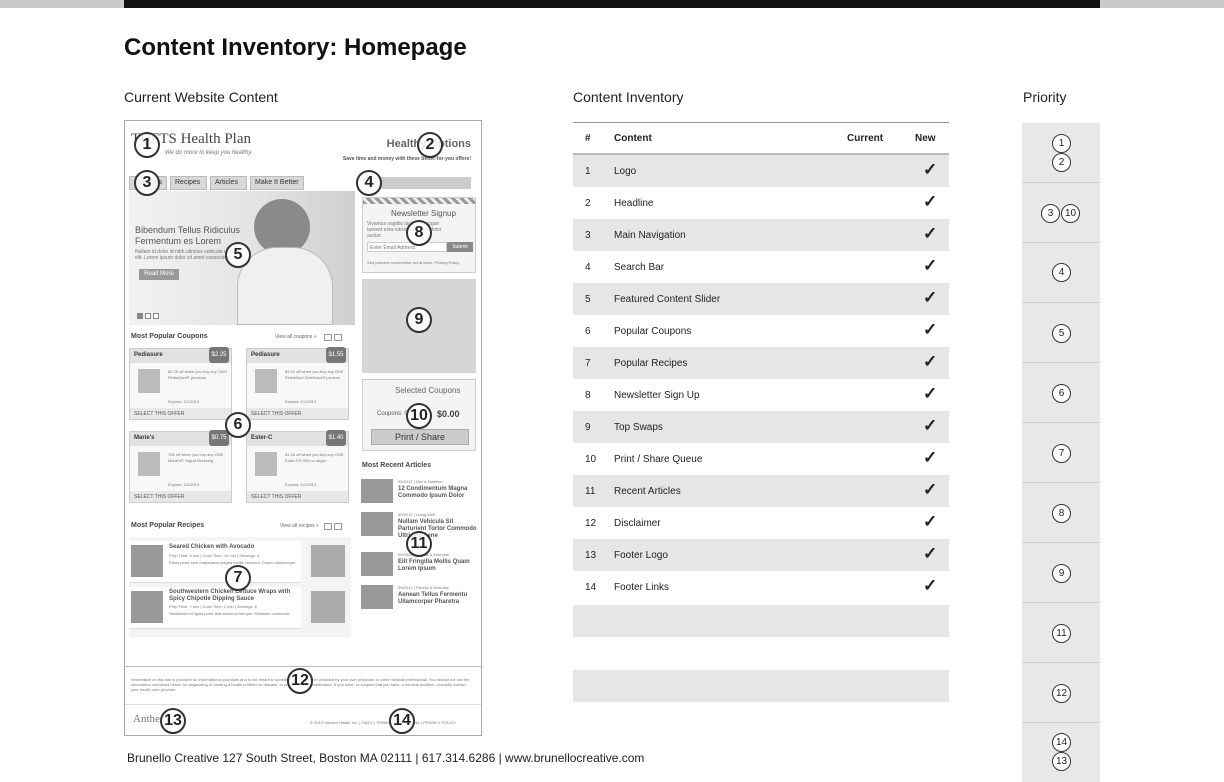 This screenshot has height=782, width=1224. Describe the element at coordinates (1061, 742) in the screenshot. I see `priority-number: 14` at that location.